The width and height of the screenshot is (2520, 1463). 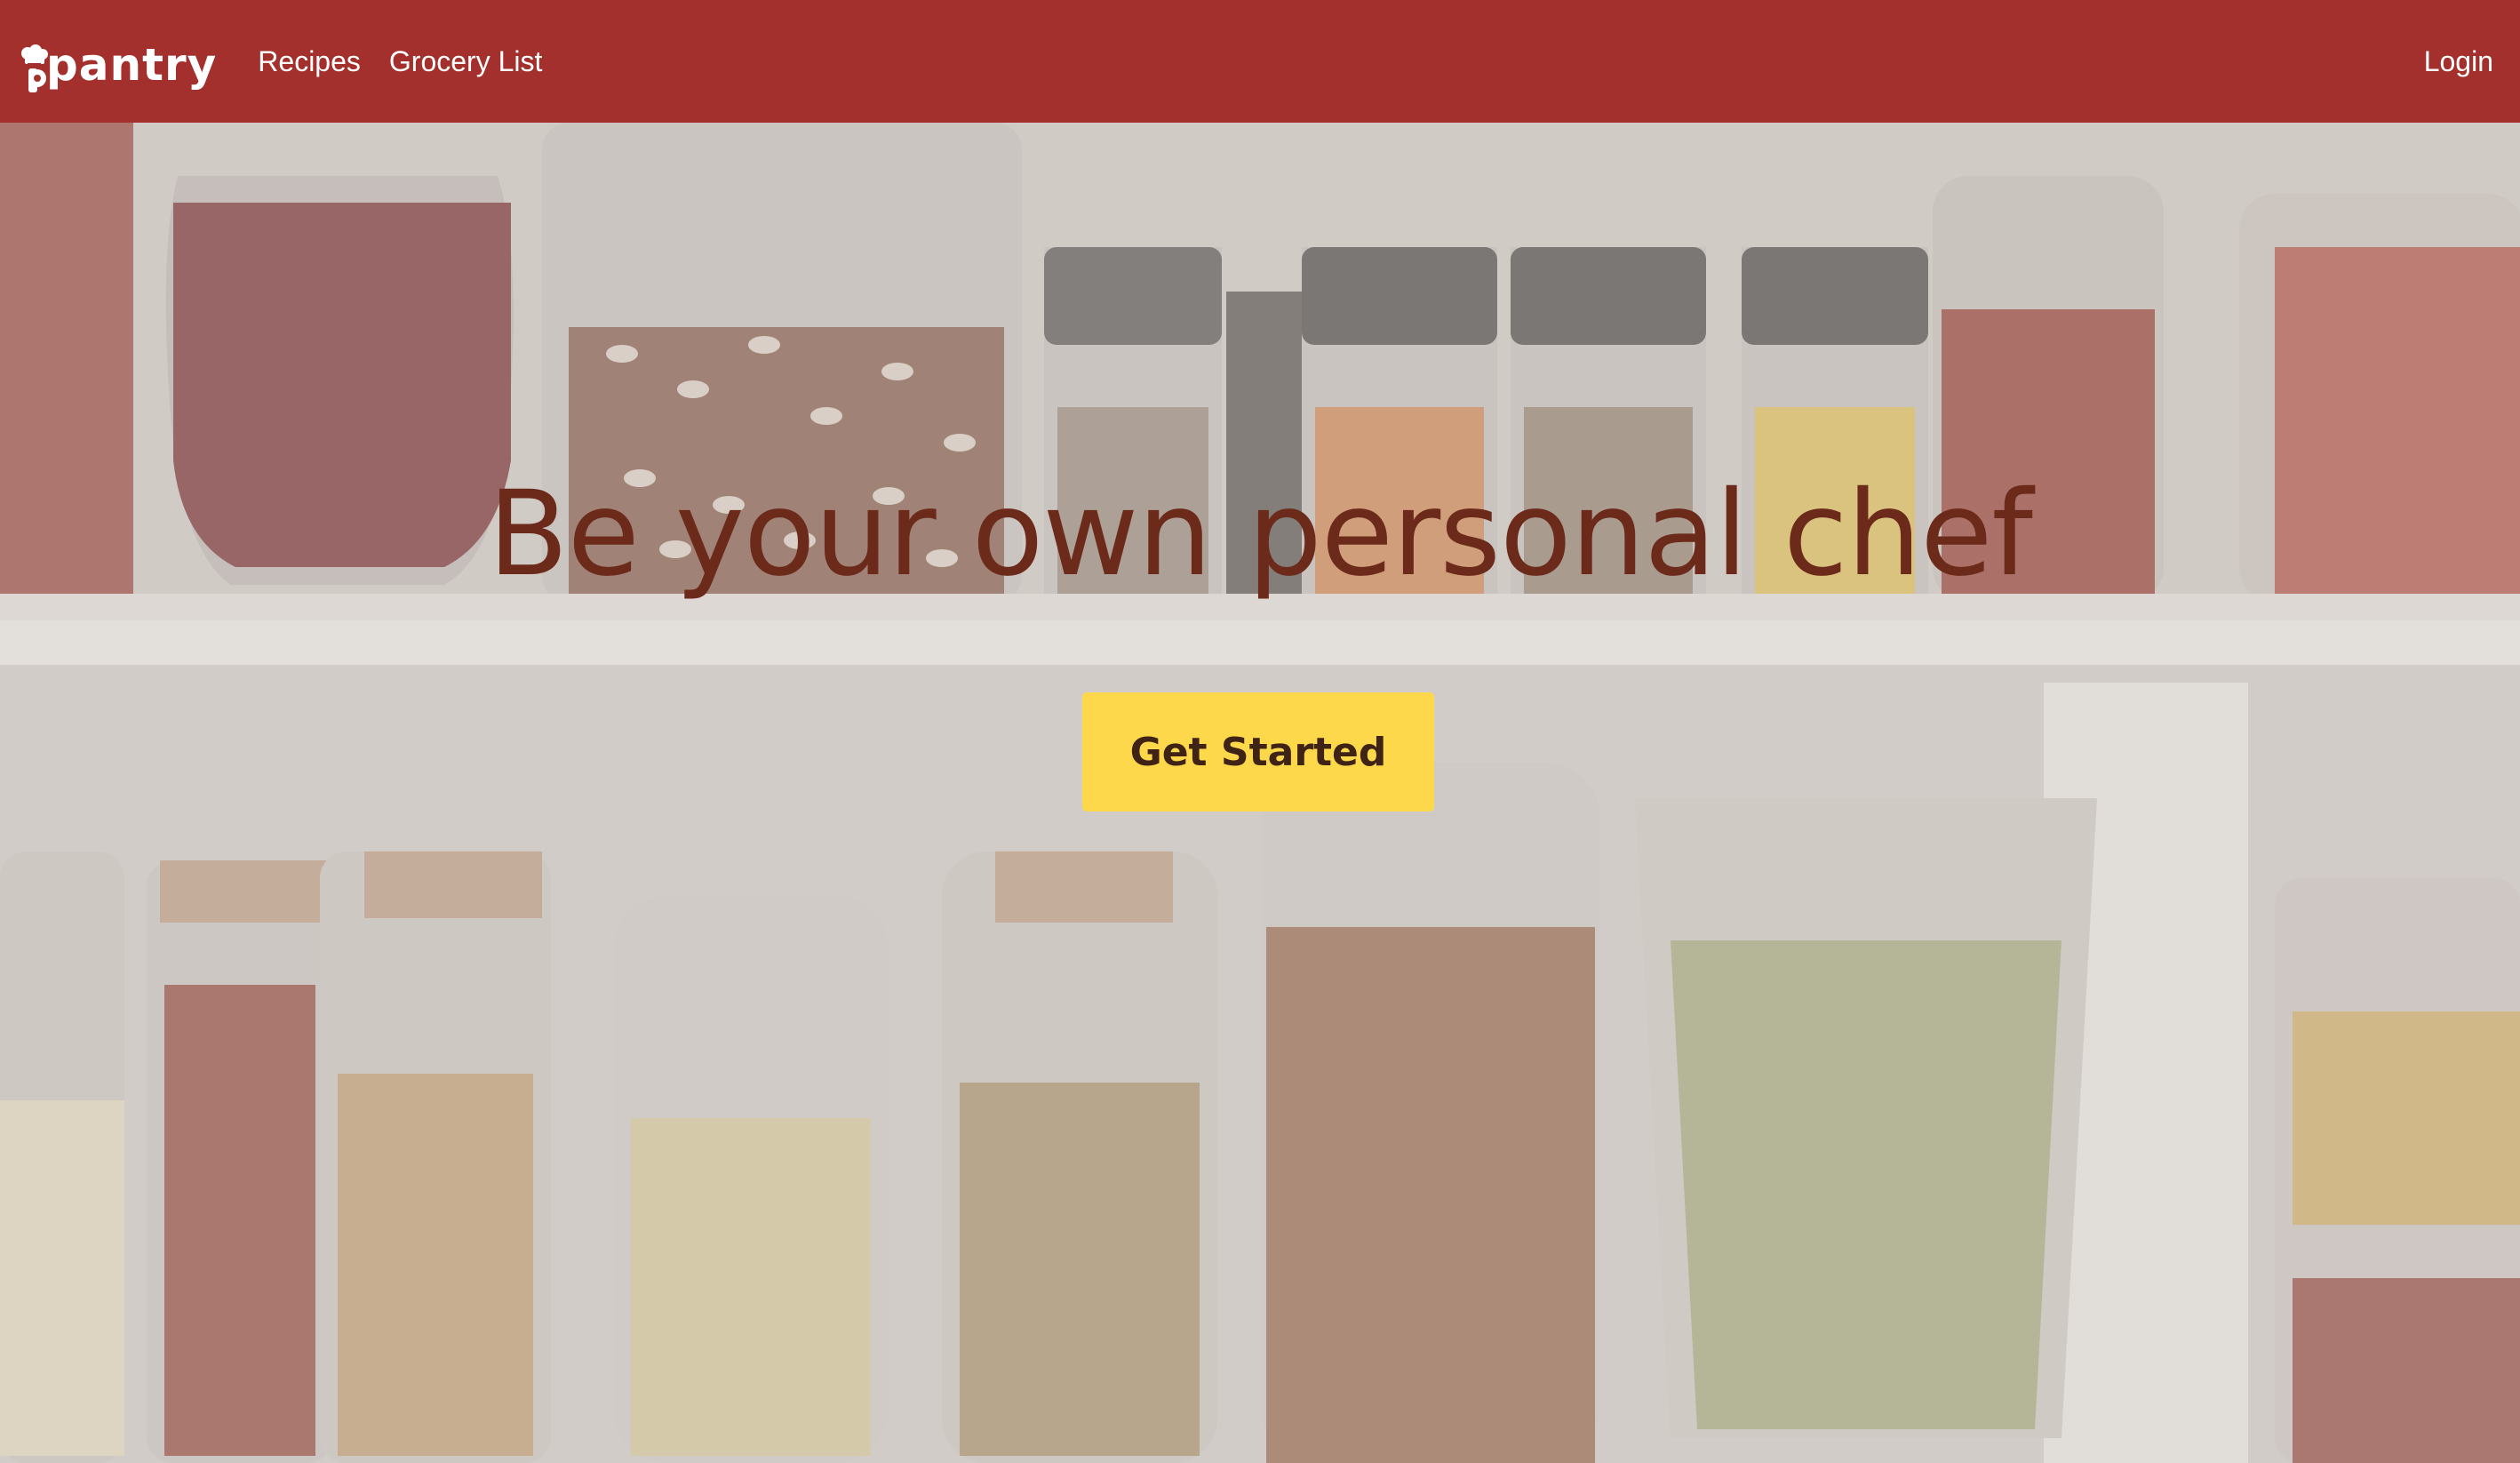 I want to click on chef-hat-icon, so click(x=34, y=68).